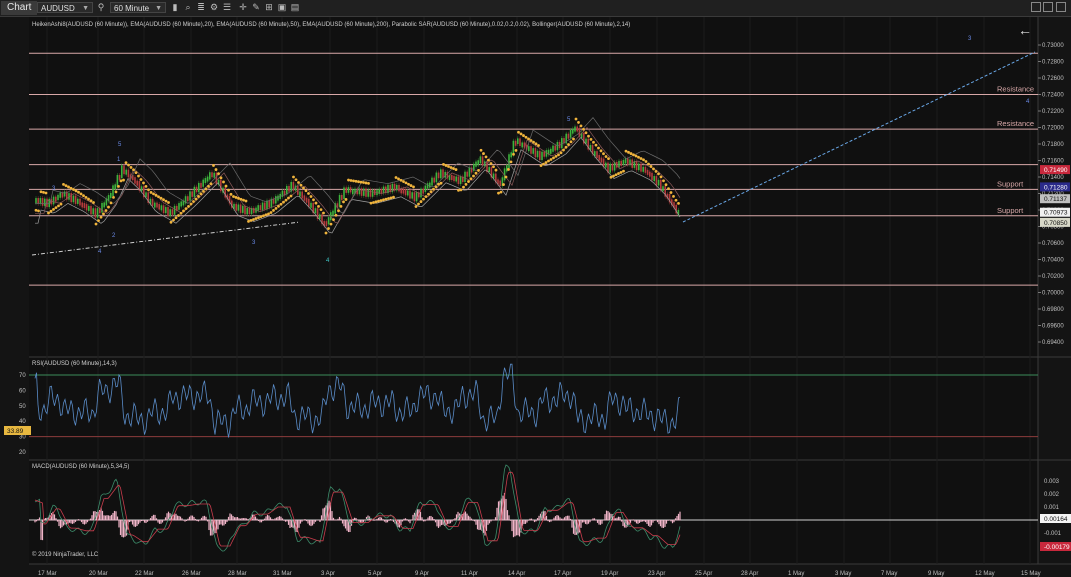 The height and width of the screenshot is (577, 1071). What do you see at coordinates (1053, 261) in the screenshot?
I see `price-axis-label: 0.70400` at bounding box center [1053, 261].